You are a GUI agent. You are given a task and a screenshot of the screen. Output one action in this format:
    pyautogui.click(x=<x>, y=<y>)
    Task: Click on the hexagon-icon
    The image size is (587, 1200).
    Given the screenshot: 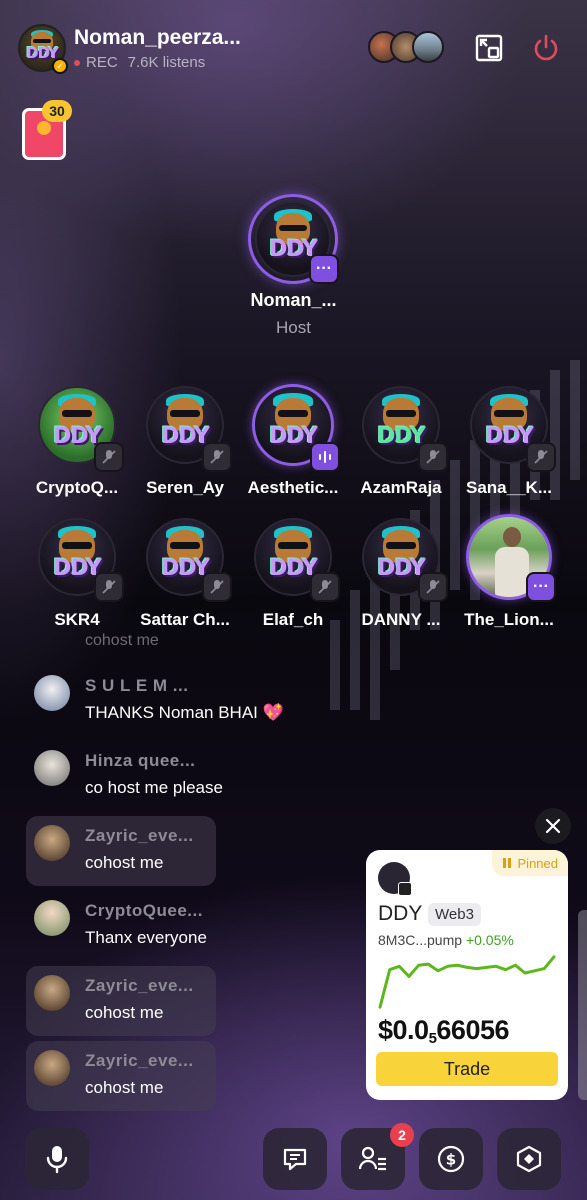 What is the action you would take?
    pyautogui.click(x=529, y=1159)
    